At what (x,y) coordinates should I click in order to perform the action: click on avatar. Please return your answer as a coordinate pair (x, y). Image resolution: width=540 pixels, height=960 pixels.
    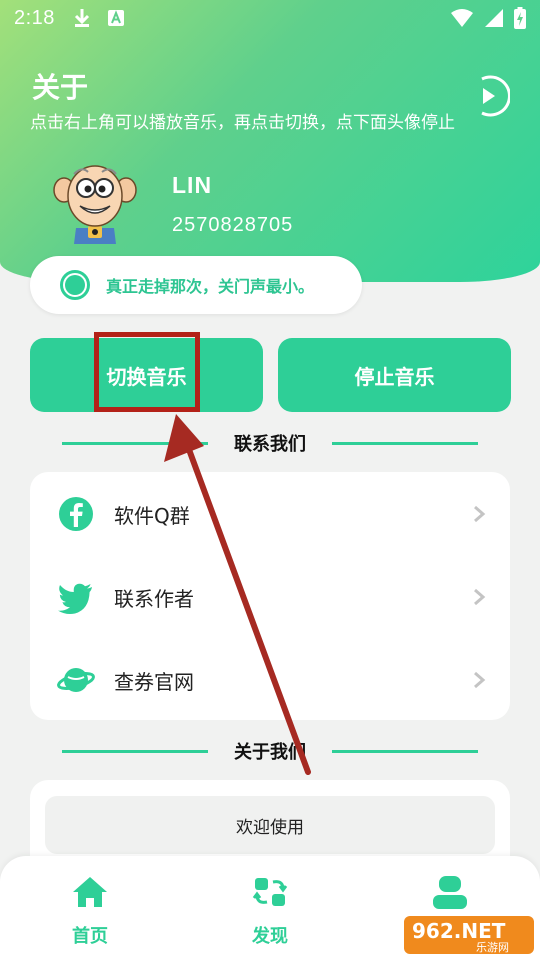
    Looking at the image, I should click on (95, 201).